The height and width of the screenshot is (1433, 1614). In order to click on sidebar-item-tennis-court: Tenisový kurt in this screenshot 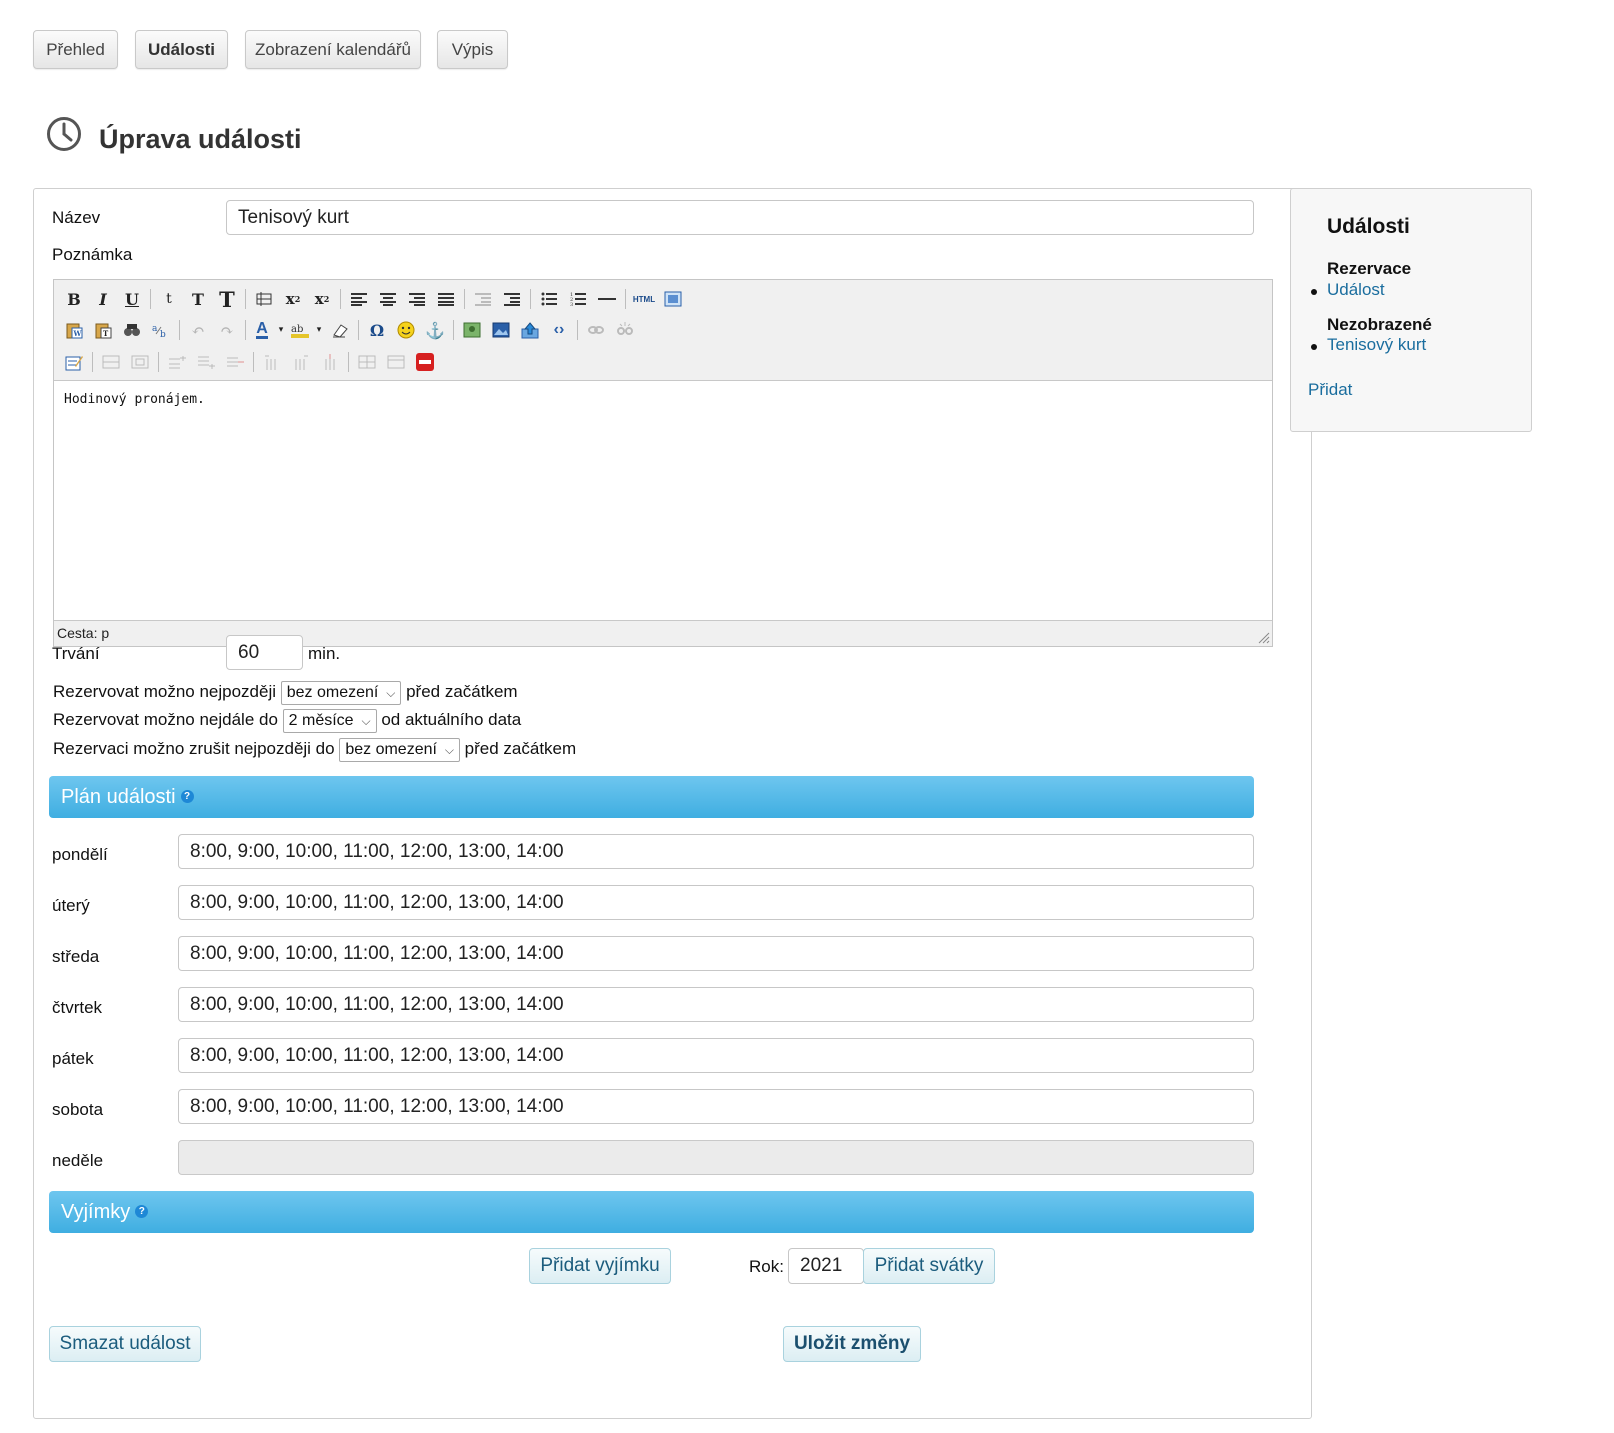, I will do `click(1376, 345)`.